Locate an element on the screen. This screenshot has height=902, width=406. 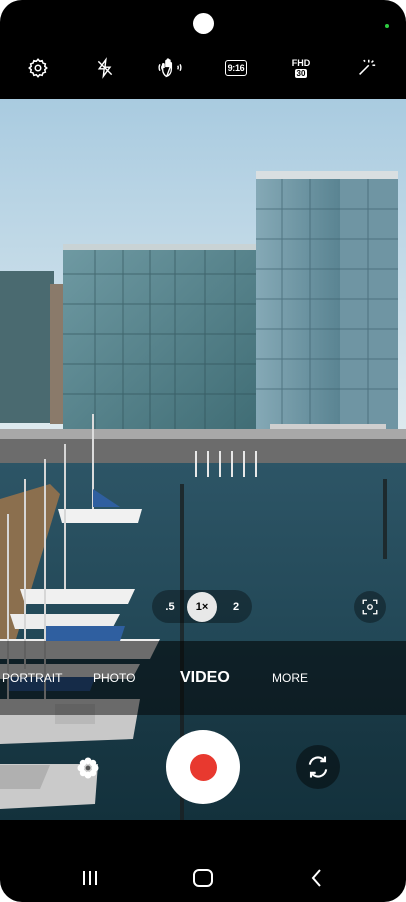
mode-video: VIDEO is located at coordinates (205, 678).